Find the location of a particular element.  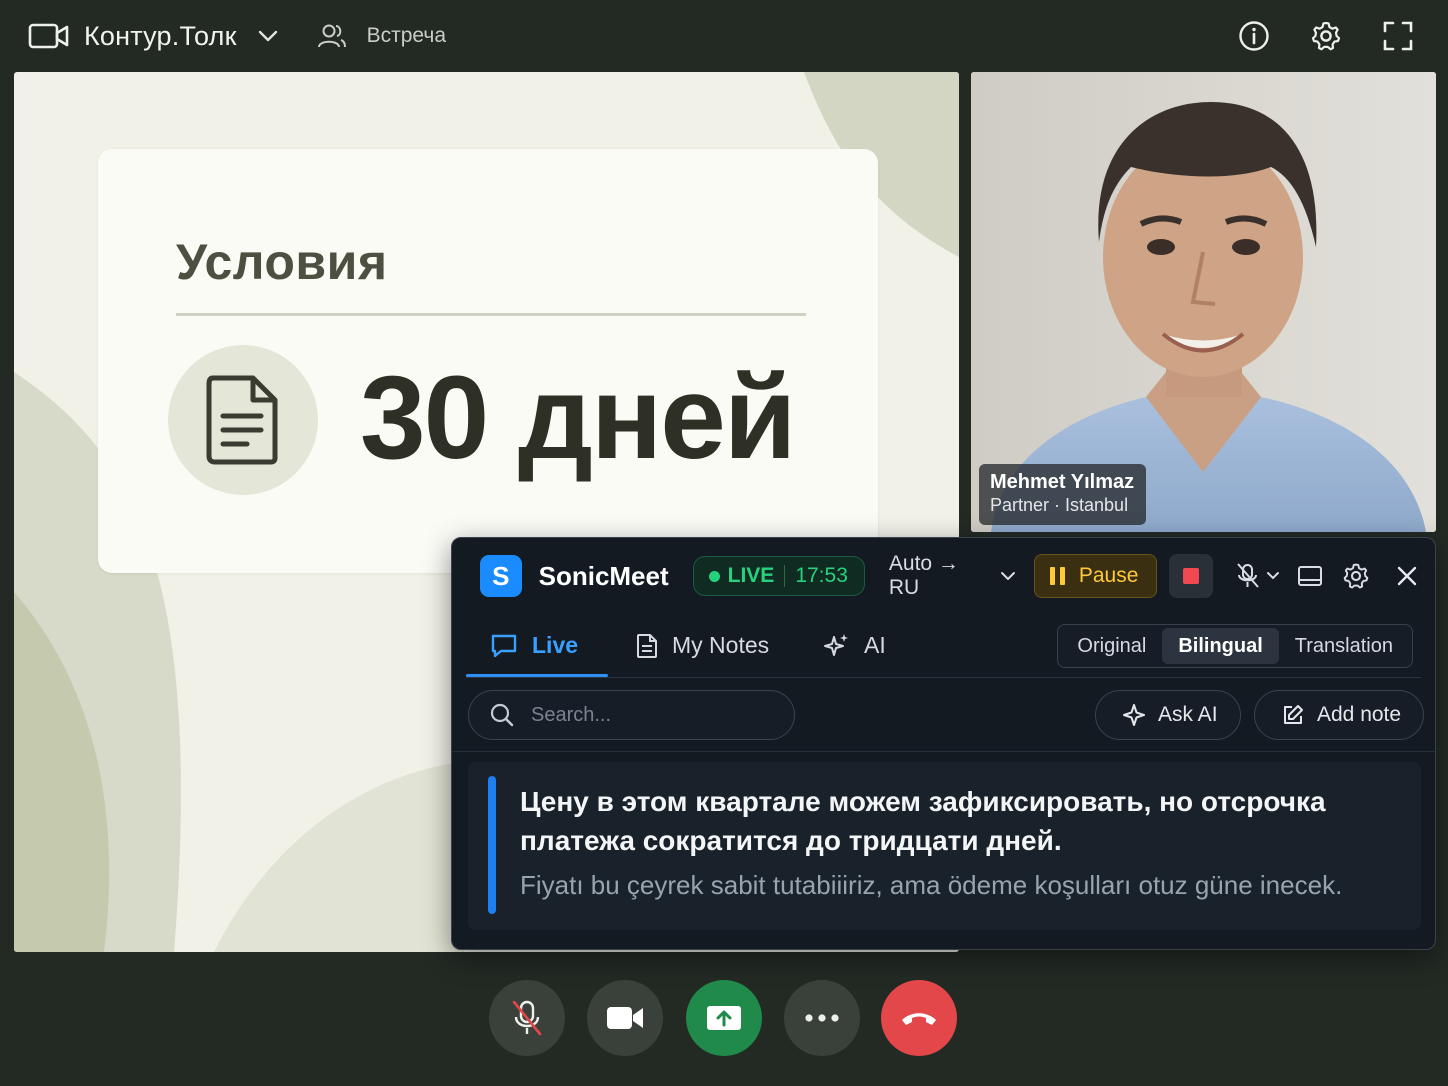

stop-icon is located at coordinates (1191, 576).